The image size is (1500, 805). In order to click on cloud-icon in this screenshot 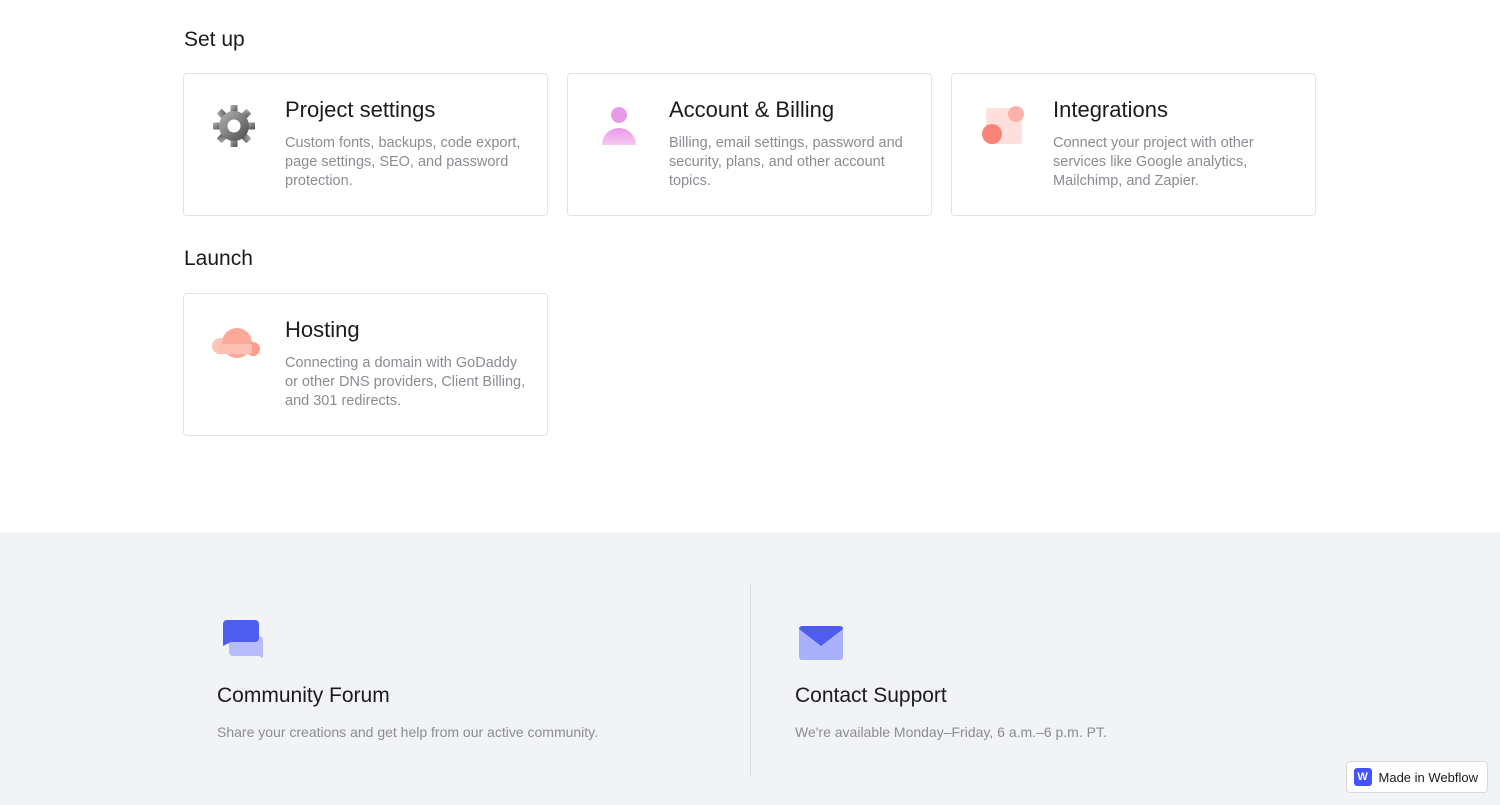, I will do `click(236, 346)`.